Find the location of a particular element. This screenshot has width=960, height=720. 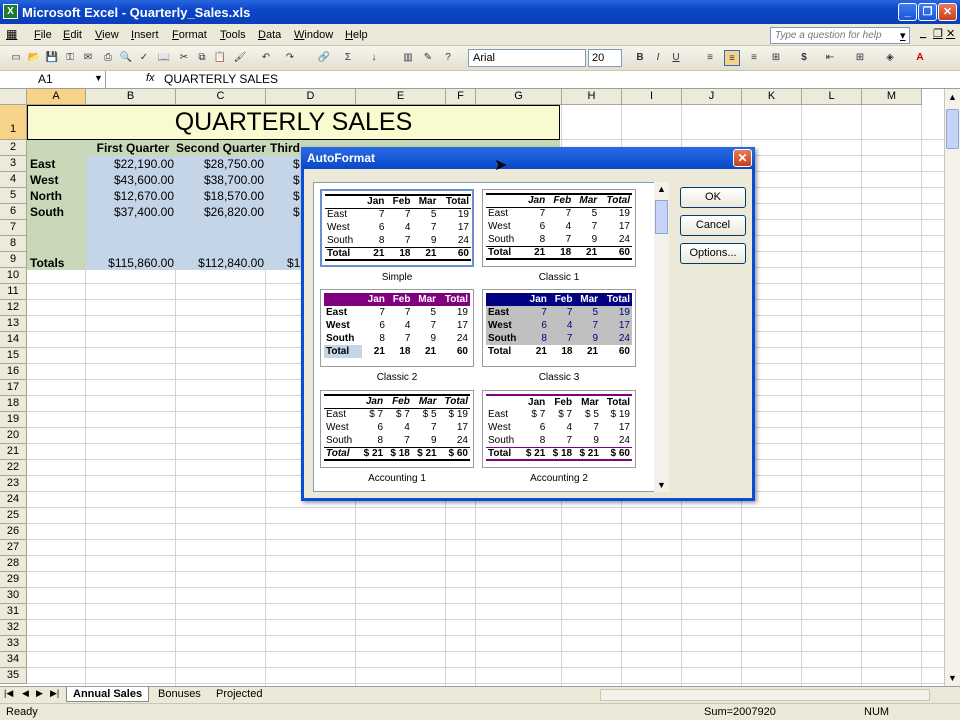

print-preview-icon: 🔍 is located at coordinates (126, 58).